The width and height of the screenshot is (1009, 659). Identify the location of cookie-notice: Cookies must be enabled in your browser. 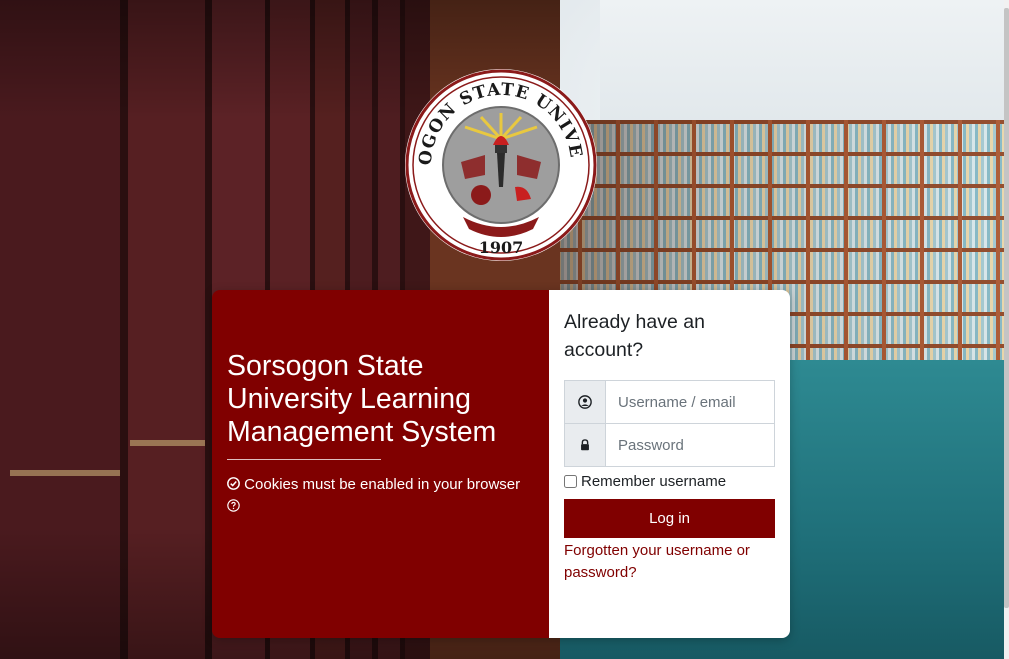
(381, 496).